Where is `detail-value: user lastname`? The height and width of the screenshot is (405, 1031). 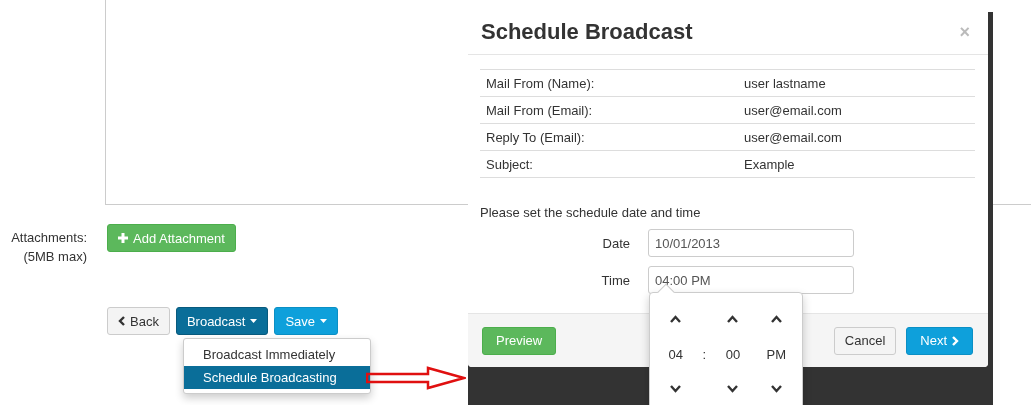
detail-value: user lastname is located at coordinates (785, 83).